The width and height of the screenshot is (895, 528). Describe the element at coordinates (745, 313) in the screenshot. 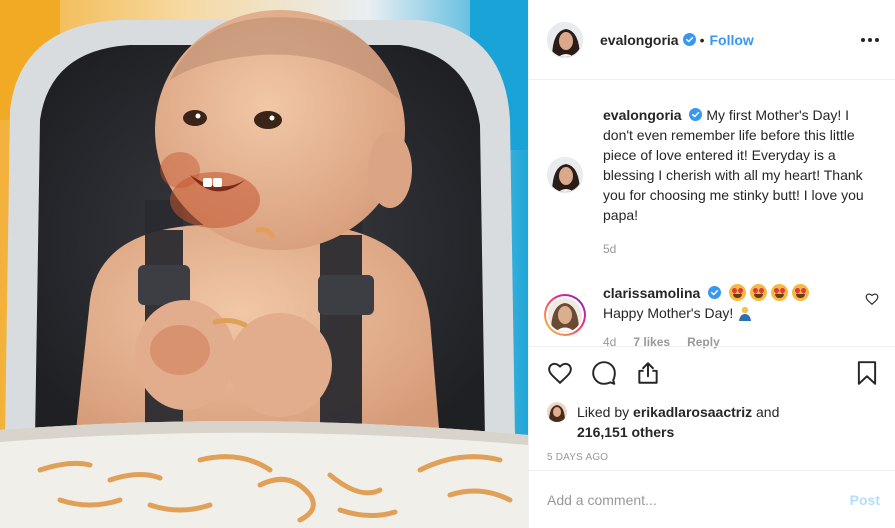

I see `praying-person-emoji` at that location.